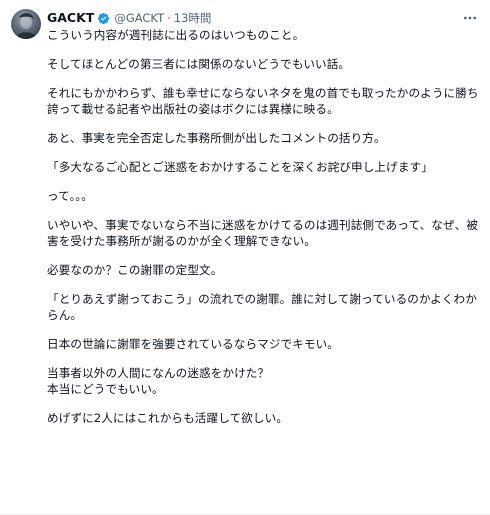 Image resolution: width=490 pixels, height=515 pixels. I want to click on tweet-paragraph: めげずに2人にはこれからも活躍して欲しい。, so click(168, 418).